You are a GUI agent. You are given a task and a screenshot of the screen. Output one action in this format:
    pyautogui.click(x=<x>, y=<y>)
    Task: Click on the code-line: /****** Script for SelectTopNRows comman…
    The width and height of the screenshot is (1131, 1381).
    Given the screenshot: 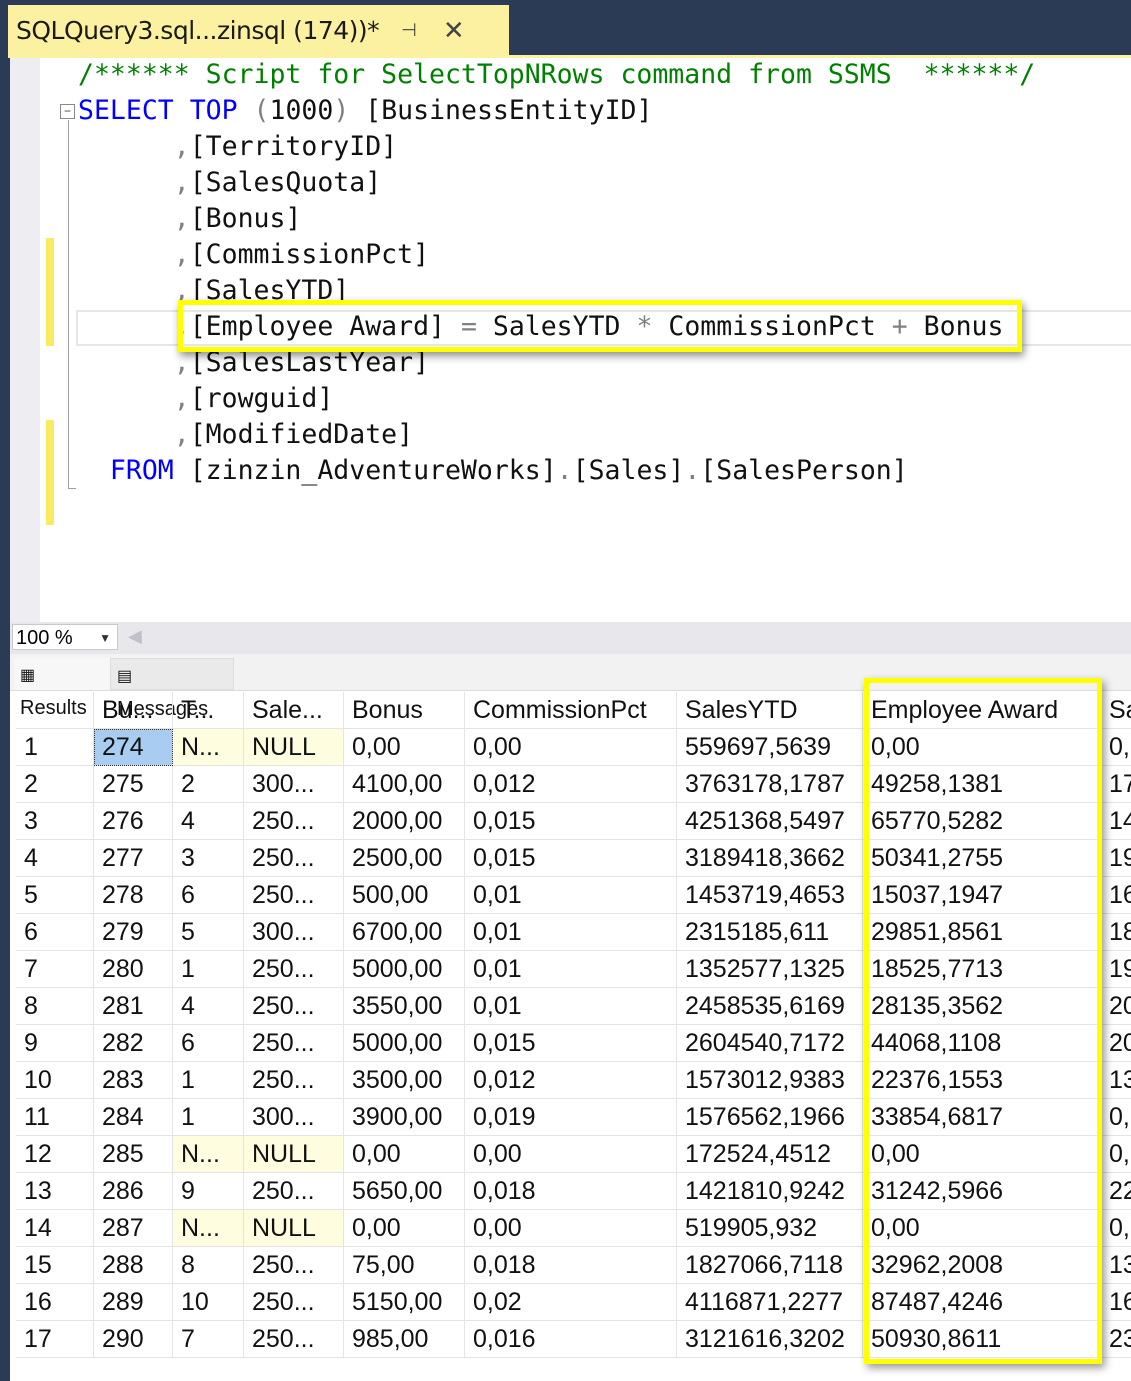 What is the action you would take?
    pyautogui.click(x=556, y=75)
    